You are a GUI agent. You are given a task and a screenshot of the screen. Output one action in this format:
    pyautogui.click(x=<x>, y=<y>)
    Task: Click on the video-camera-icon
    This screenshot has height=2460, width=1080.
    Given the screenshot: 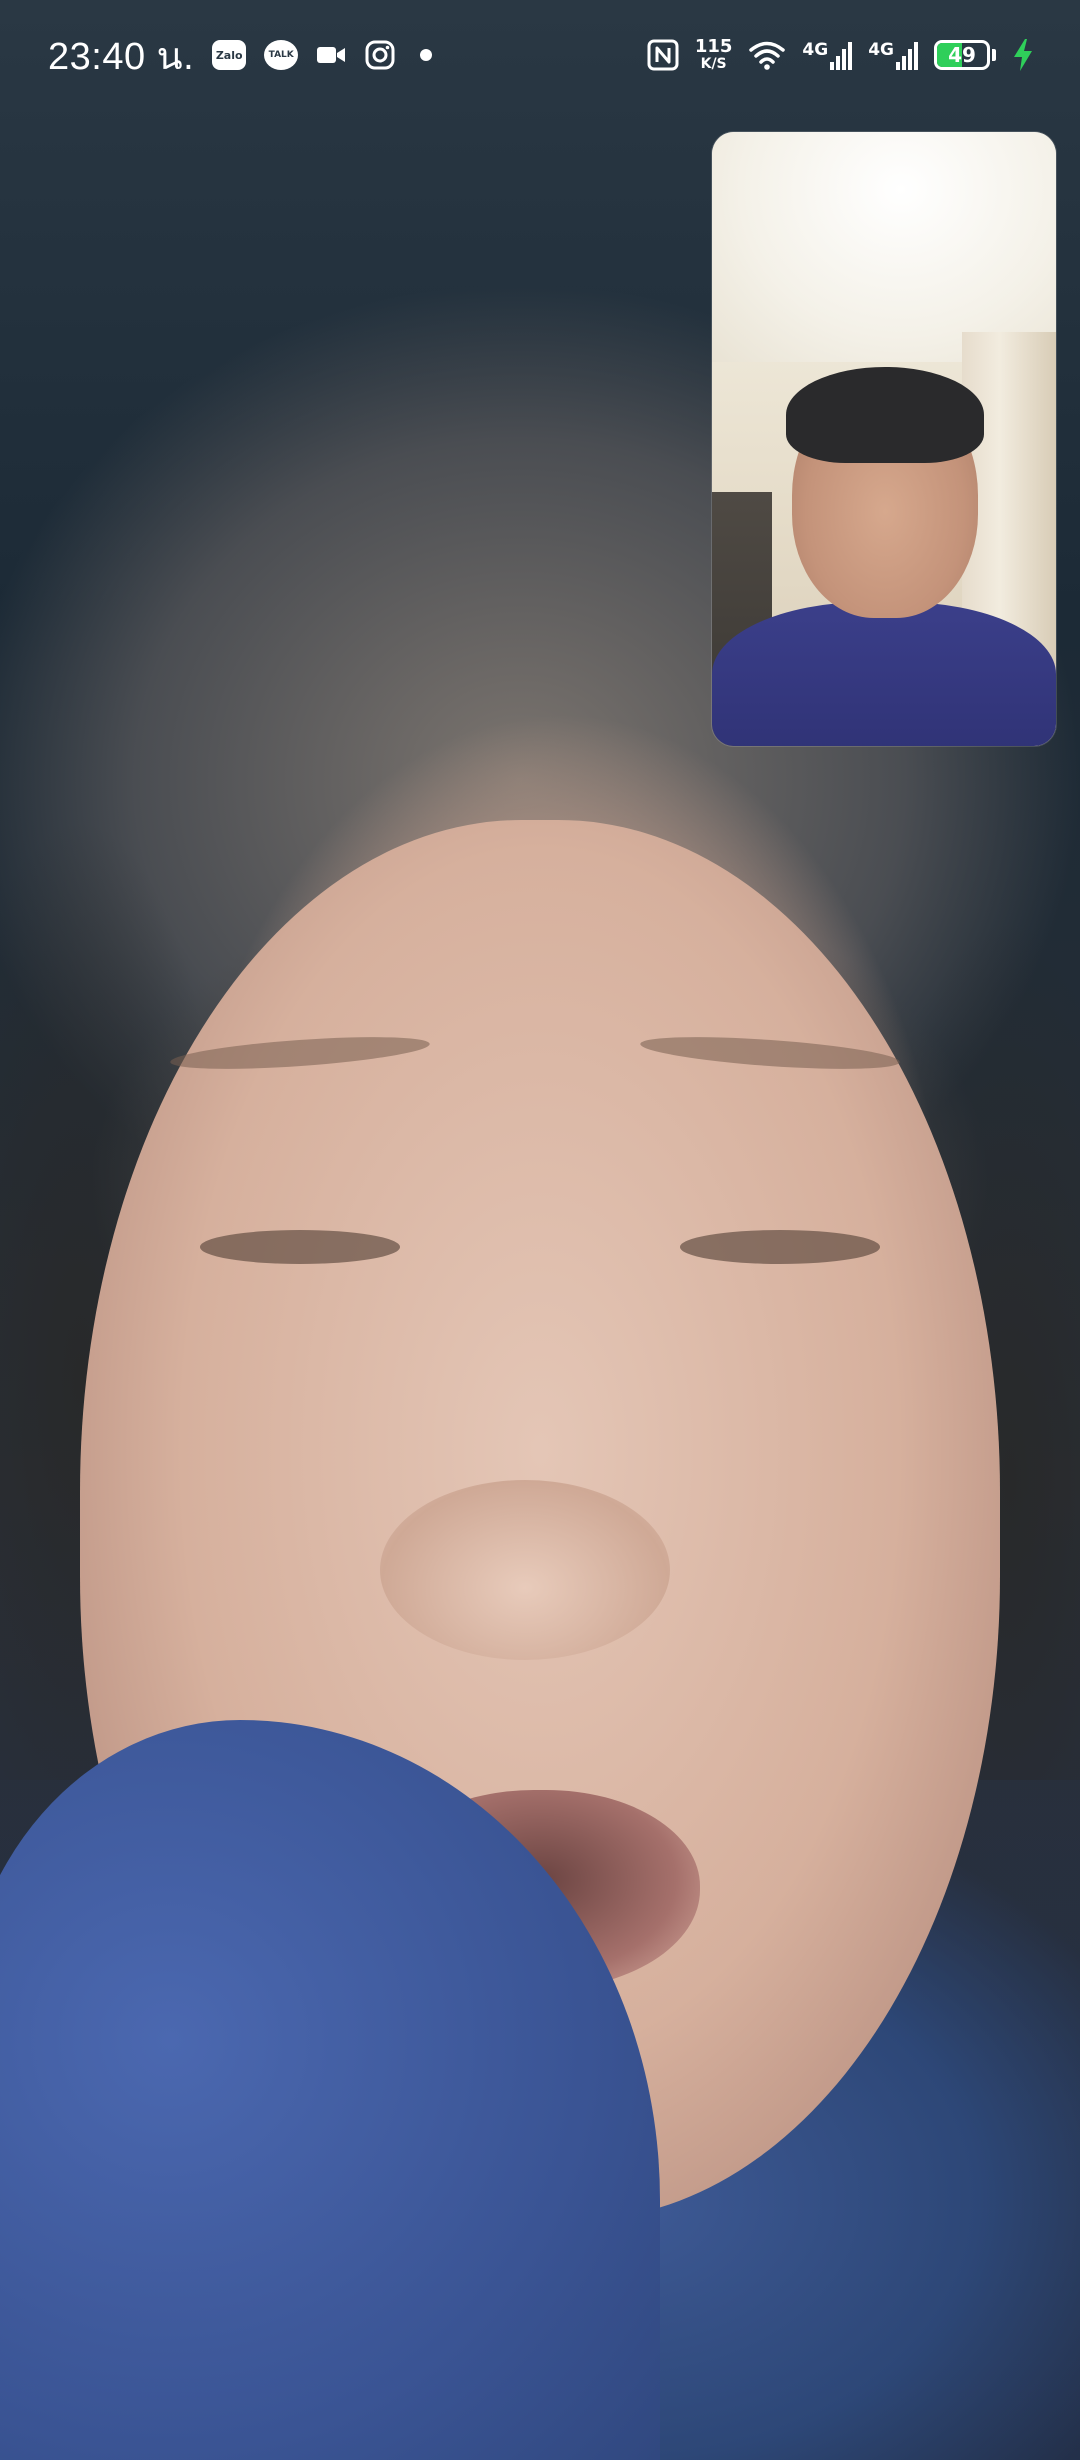 What is the action you would take?
    pyautogui.click(x=331, y=55)
    